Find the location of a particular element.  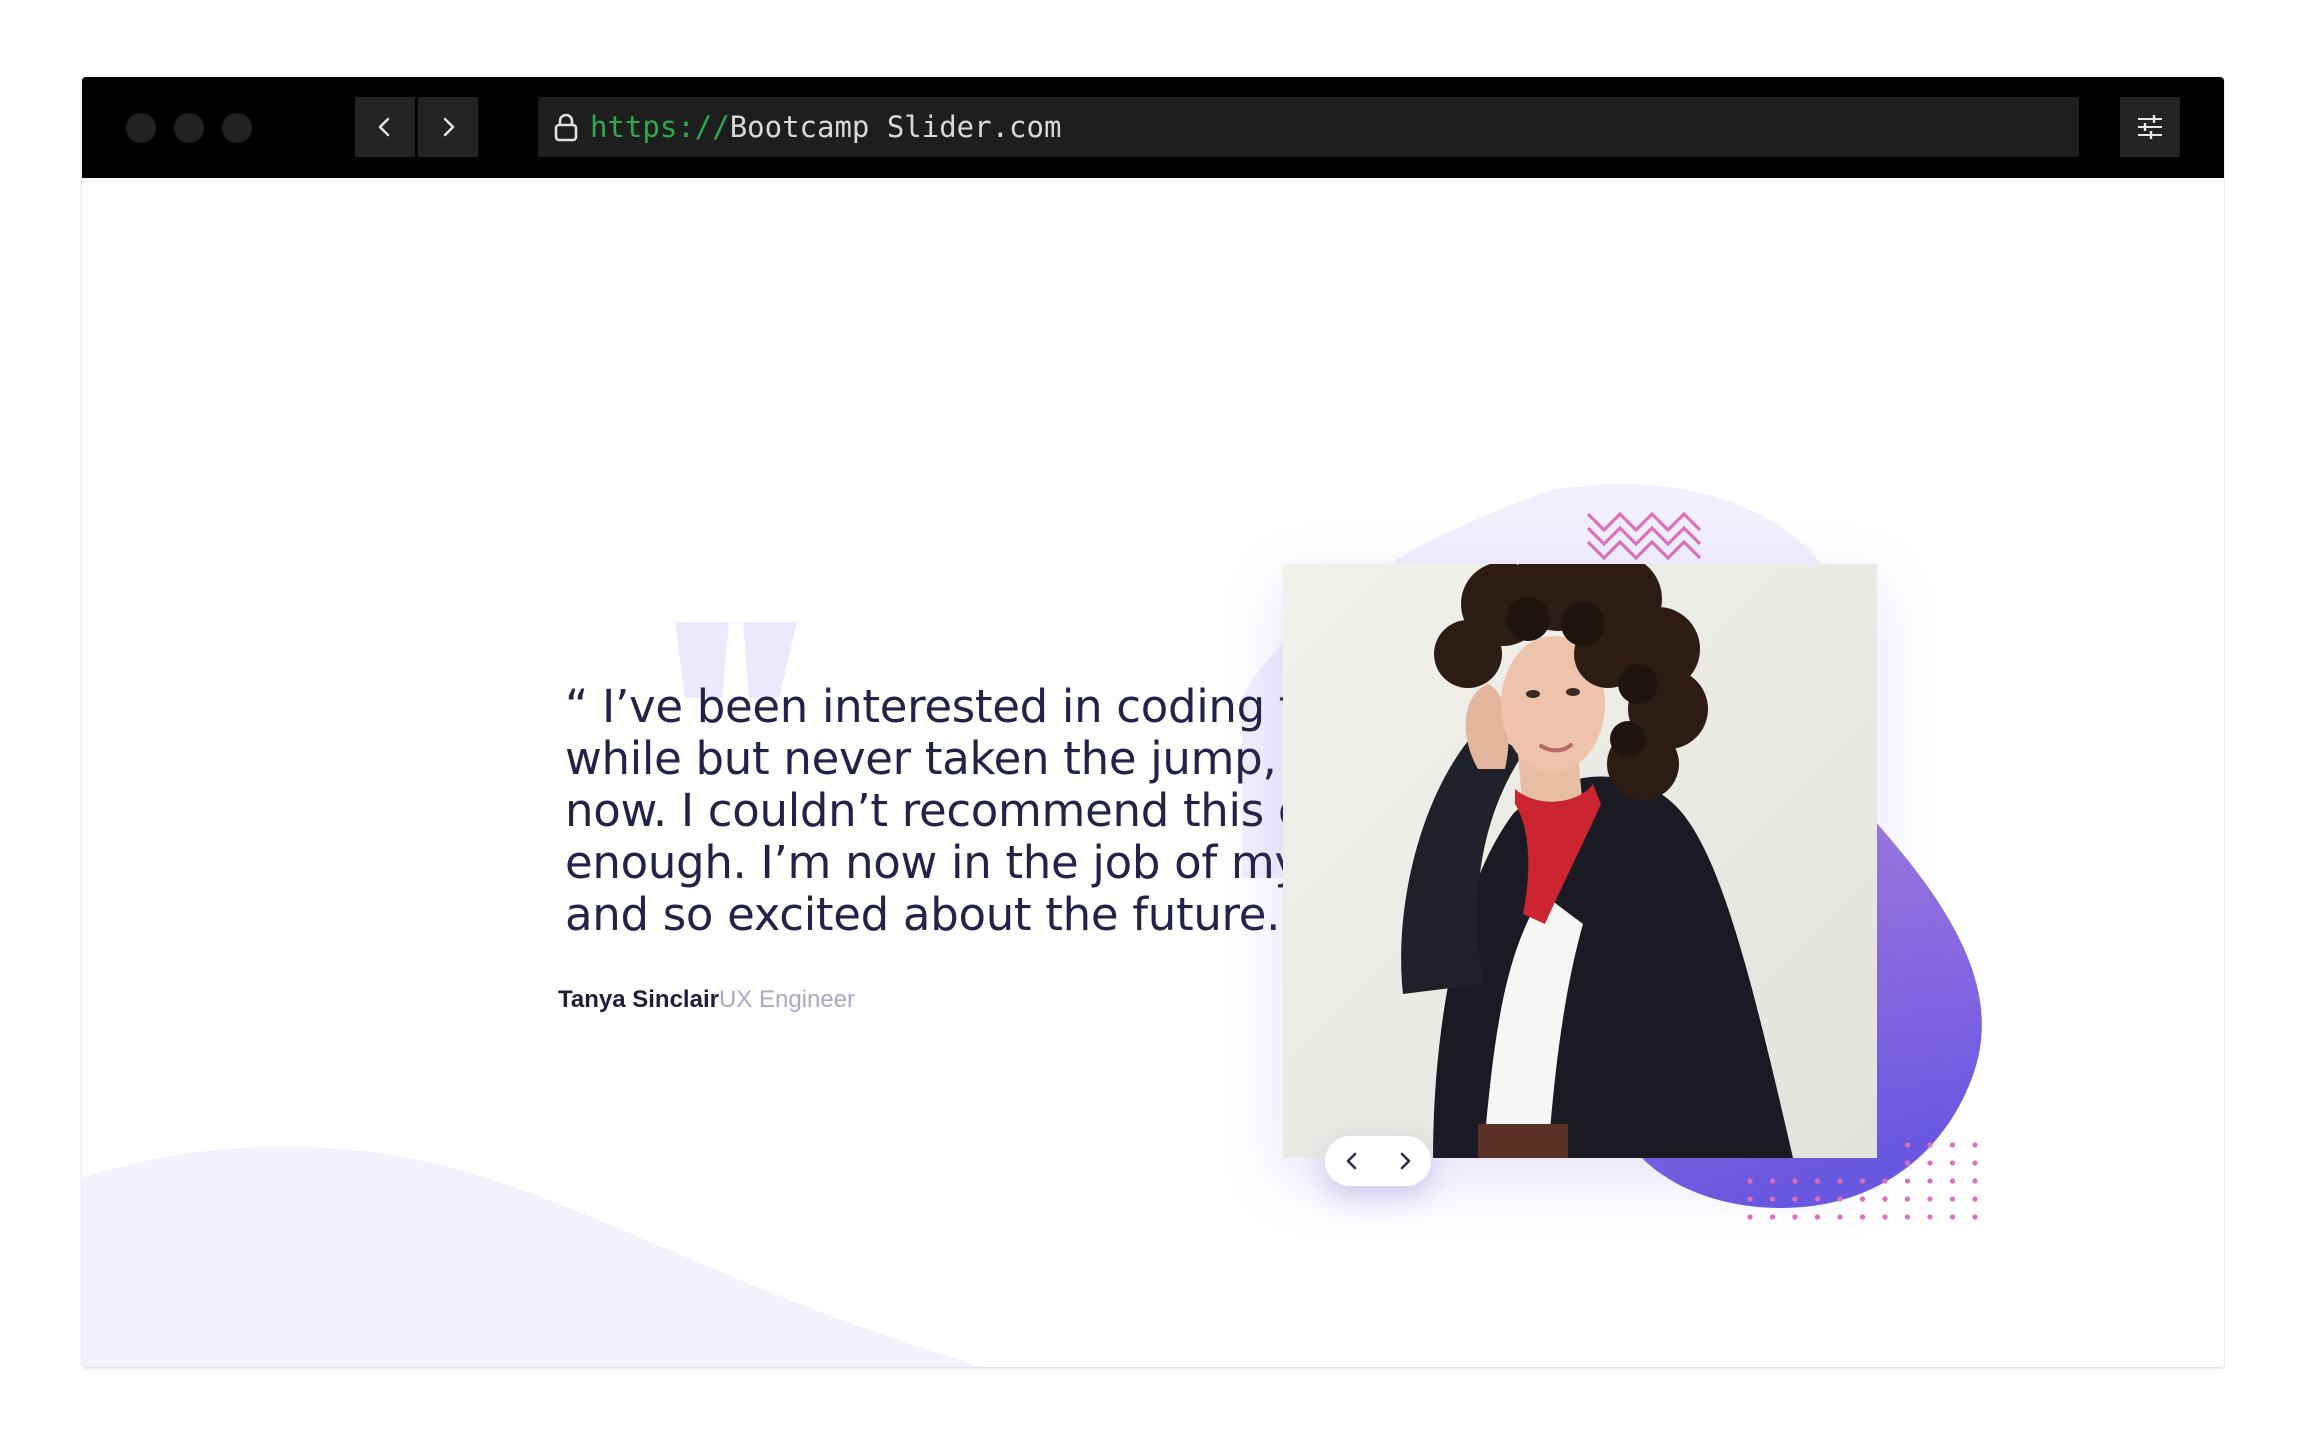

browser-toolbar: https://Bootcamp Slider.com is located at coordinates (1153, 127).